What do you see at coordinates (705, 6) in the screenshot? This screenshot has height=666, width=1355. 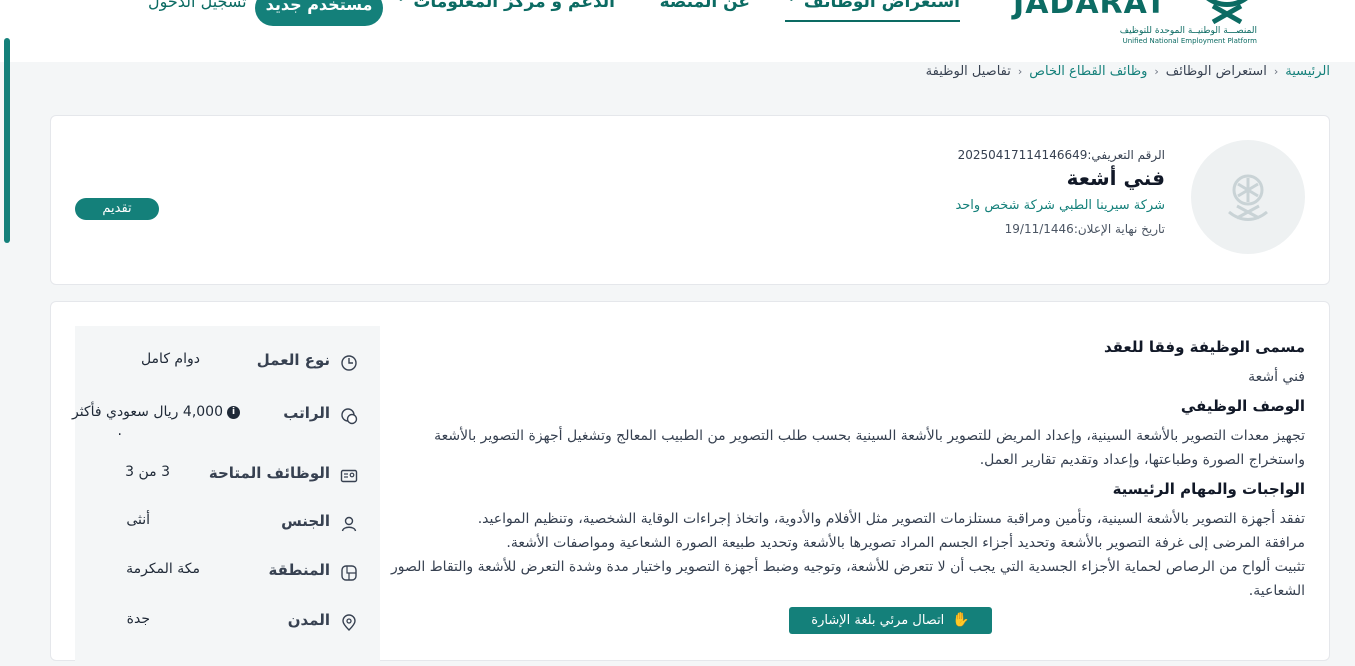 I see `nav-about: عن المنصة` at bounding box center [705, 6].